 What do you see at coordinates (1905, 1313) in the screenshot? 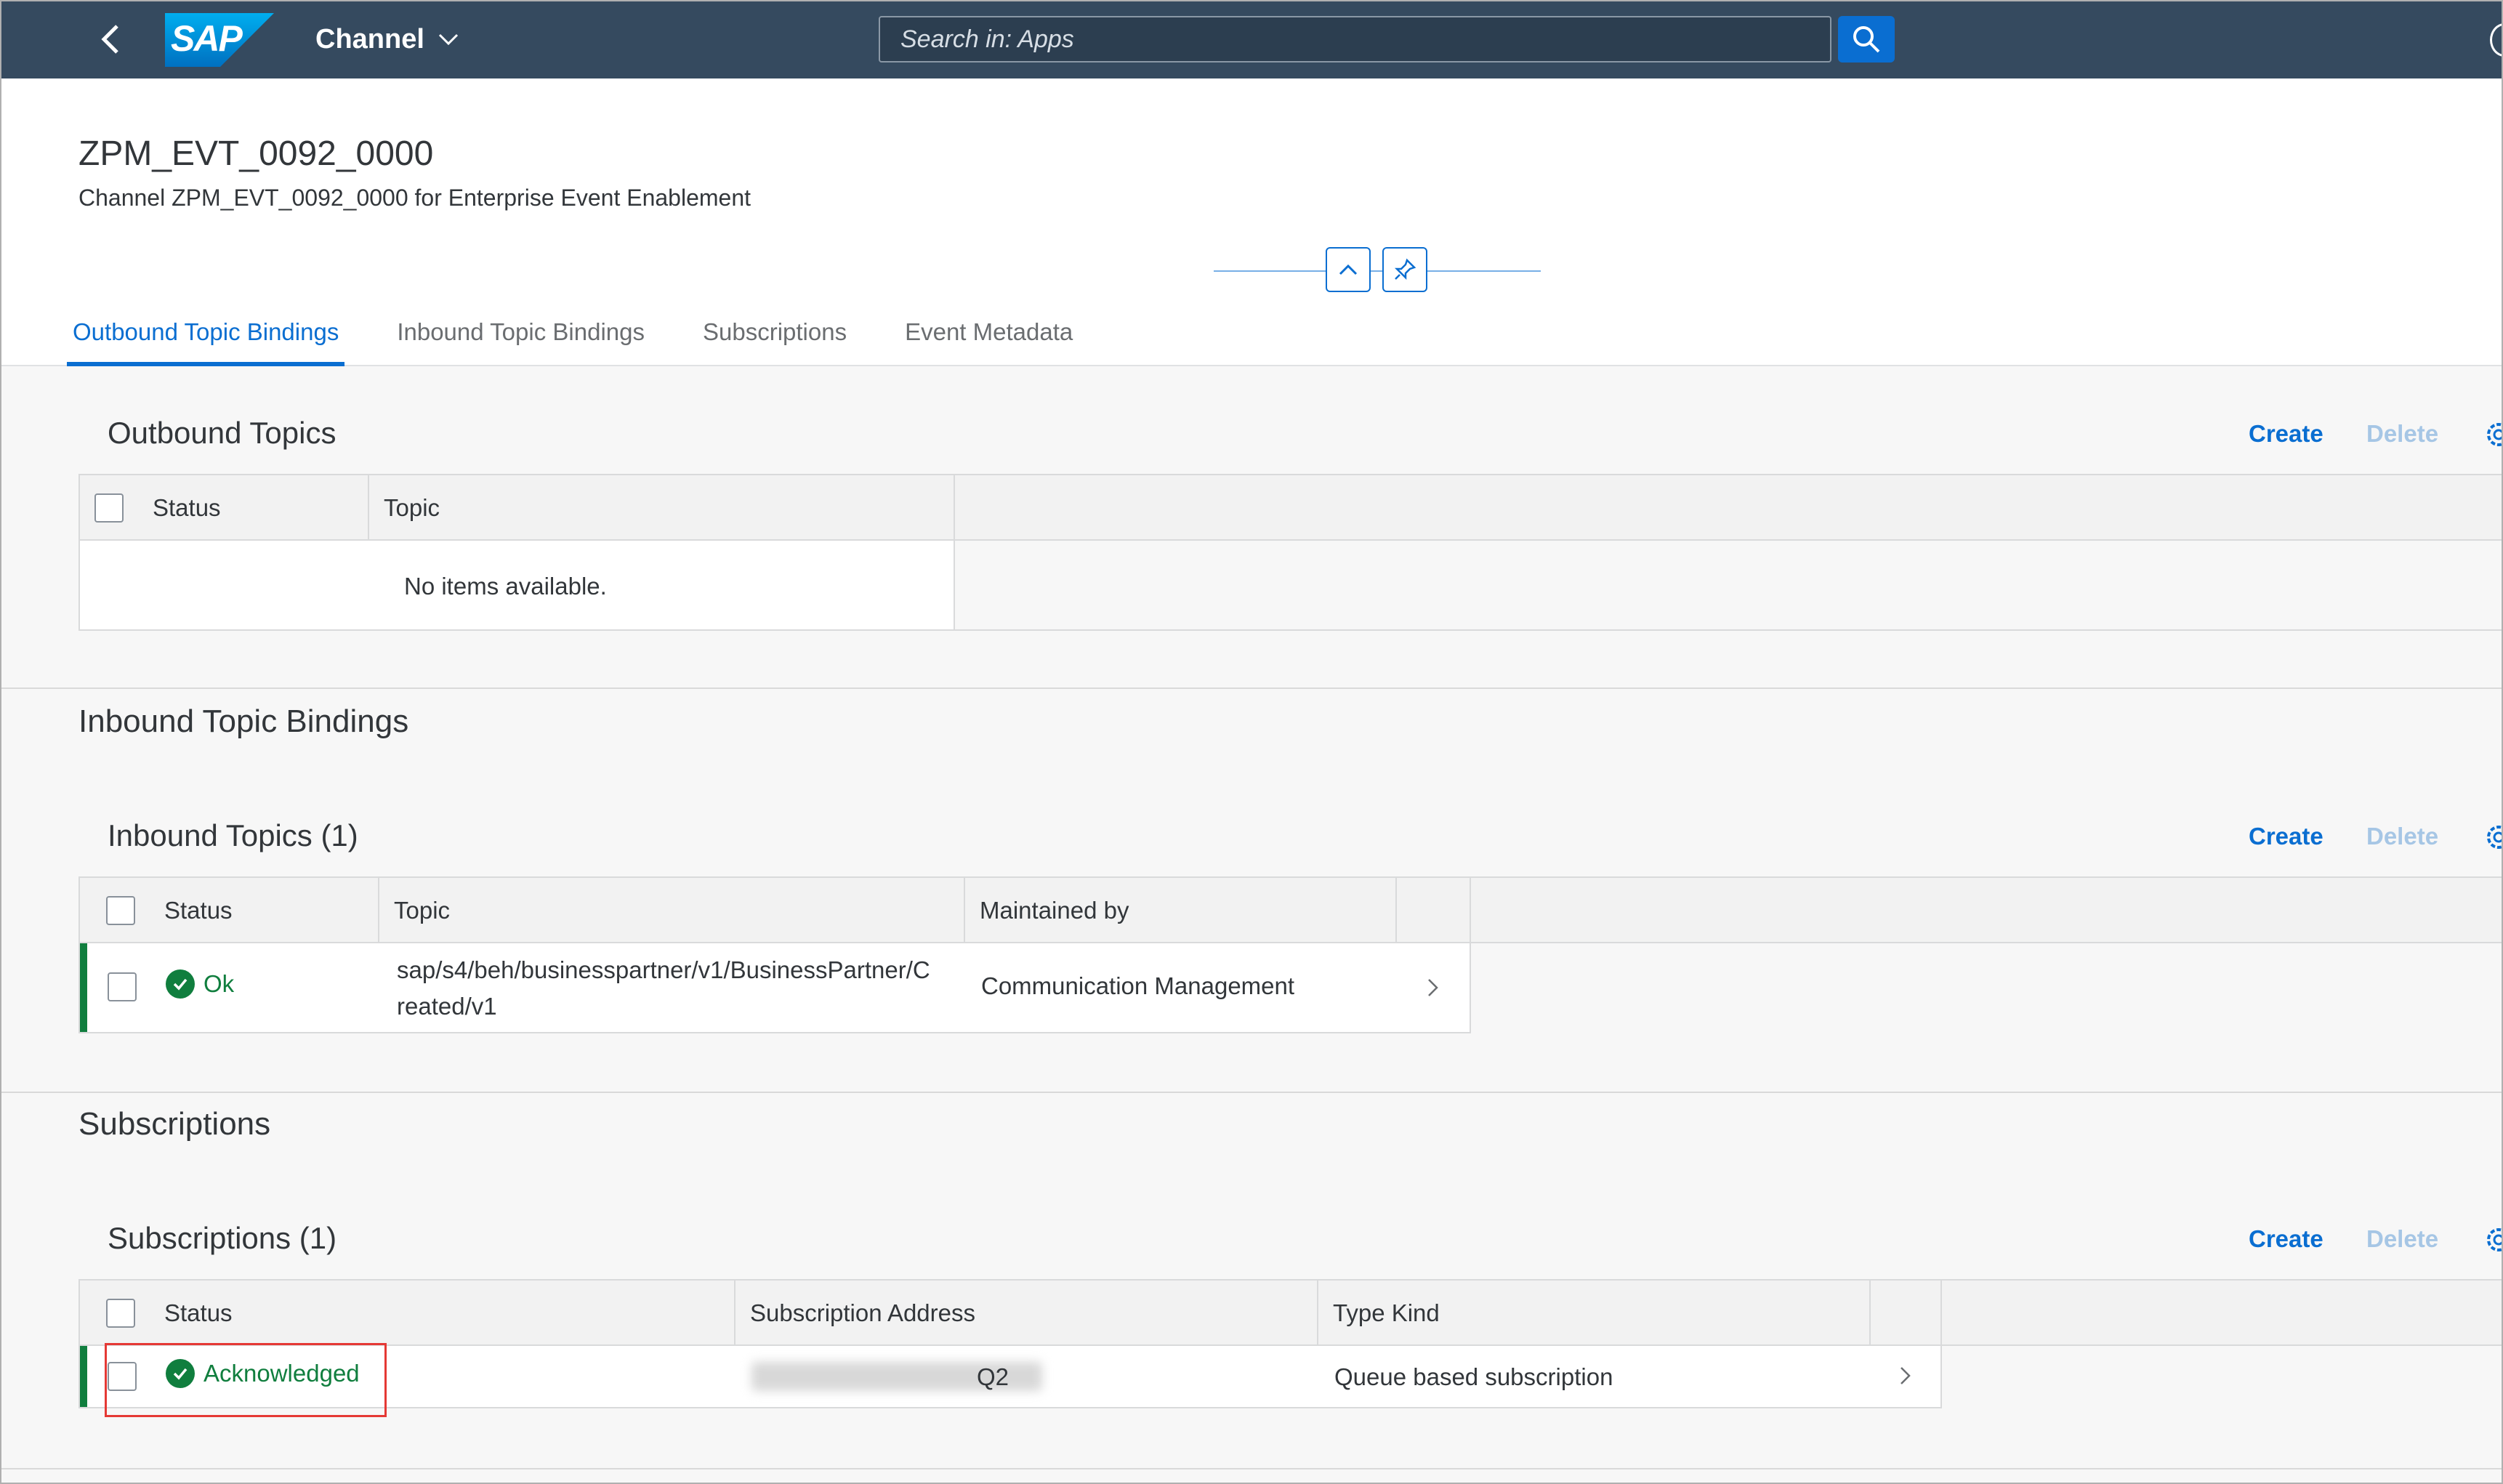
I see `subscriptions-col-nav` at bounding box center [1905, 1313].